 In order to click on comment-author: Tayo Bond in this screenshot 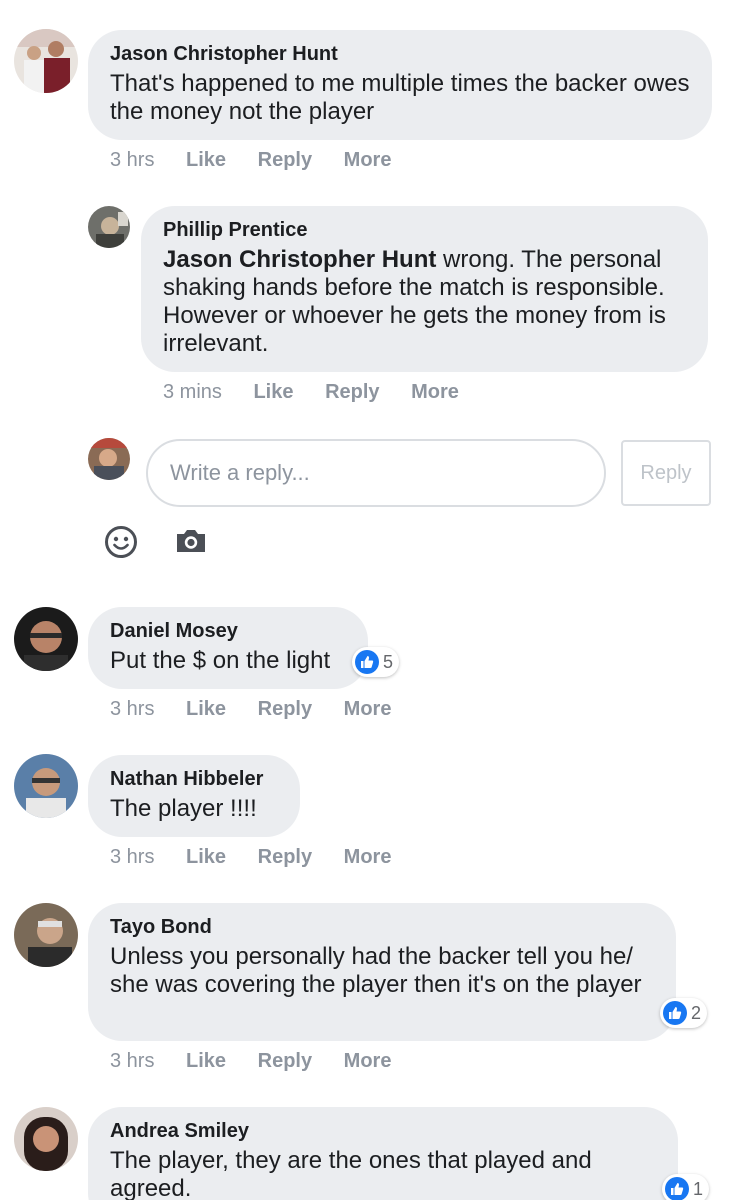, I will do `click(382, 927)`.